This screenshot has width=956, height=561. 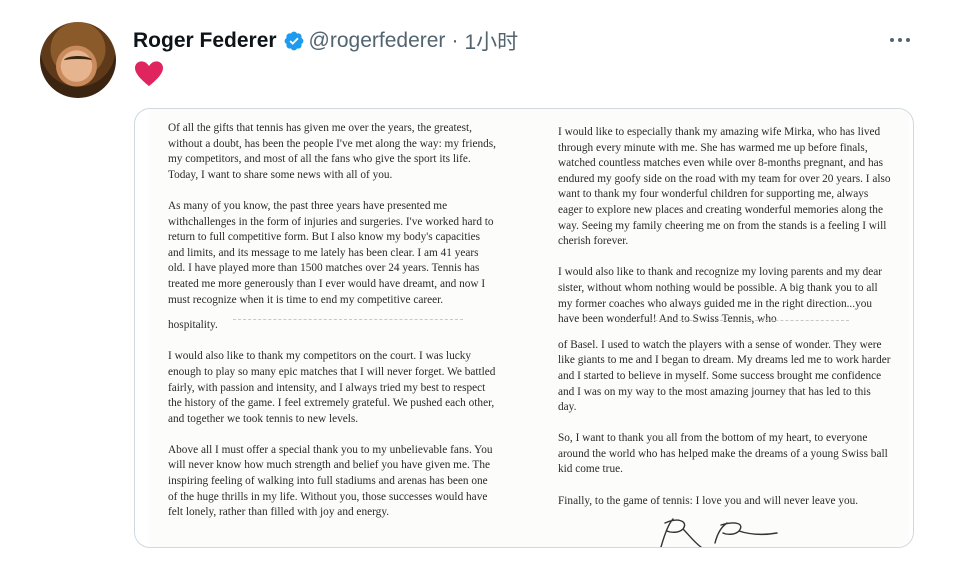 What do you see at coordinates (205, 41) in the screenshot?
I see `author-name: Roger Federer` at bounding box center [205, 41].